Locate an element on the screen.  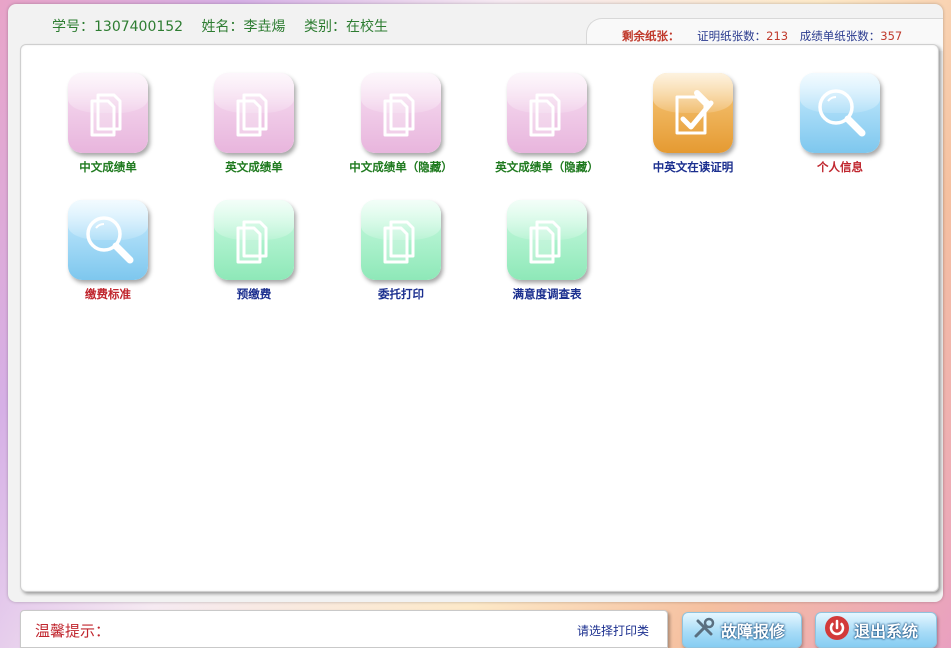
tile-personal-info: 个人信息 is located at coordinates (840, 124).